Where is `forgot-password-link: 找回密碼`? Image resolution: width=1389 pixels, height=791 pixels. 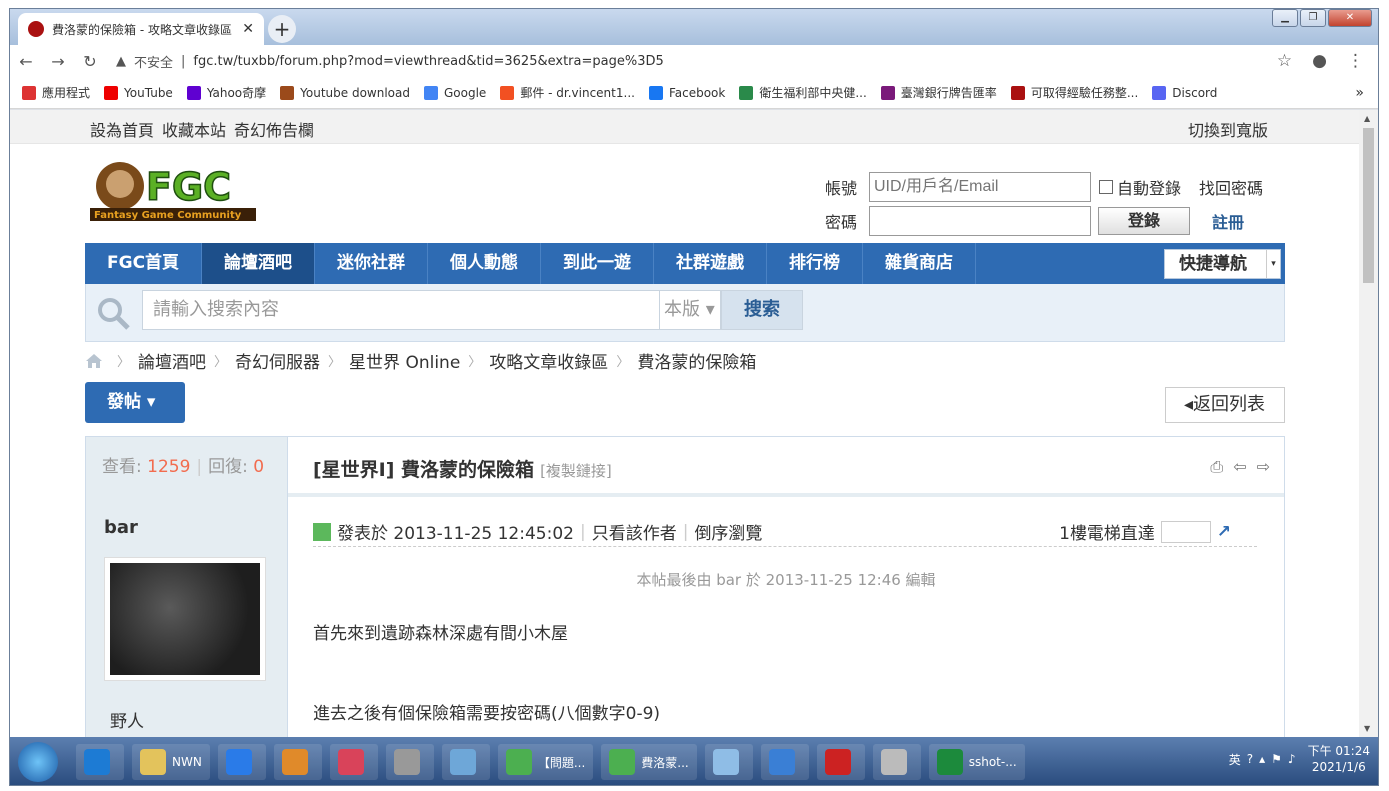
forgot-password-link: 找回密碼 is located at coordinates (1231, 187).